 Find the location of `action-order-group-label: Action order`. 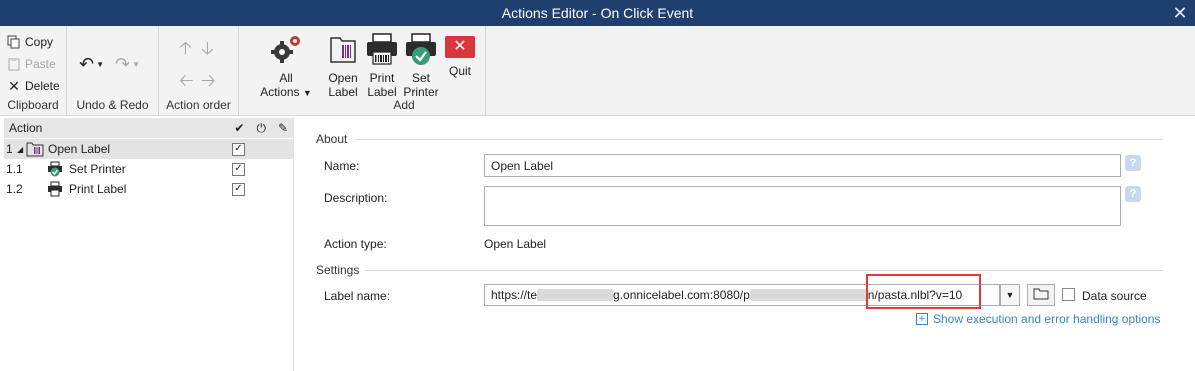

action-order-group-label: Action order is located at coordinates (198, 105).